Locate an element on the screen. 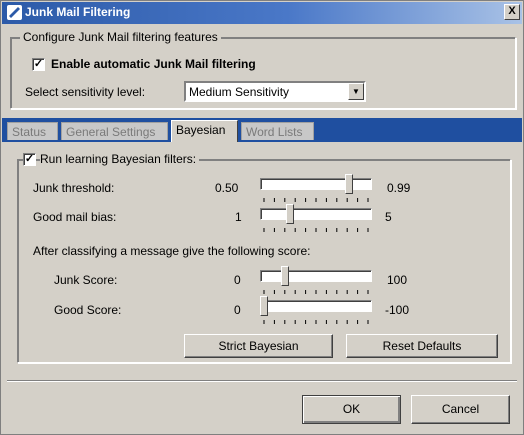 The height and width of the screenshot is (435, 524). sensitivity-label: Select sensitivity level: is located at coordinates (85, 92).